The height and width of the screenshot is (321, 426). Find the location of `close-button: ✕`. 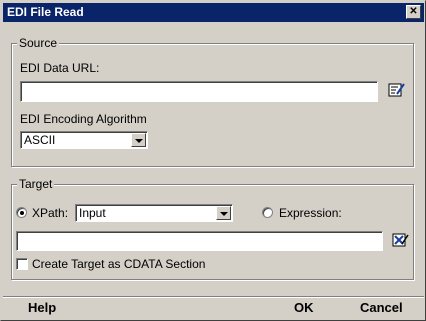

close-button: ✕ is located at coordinates (413, 12).